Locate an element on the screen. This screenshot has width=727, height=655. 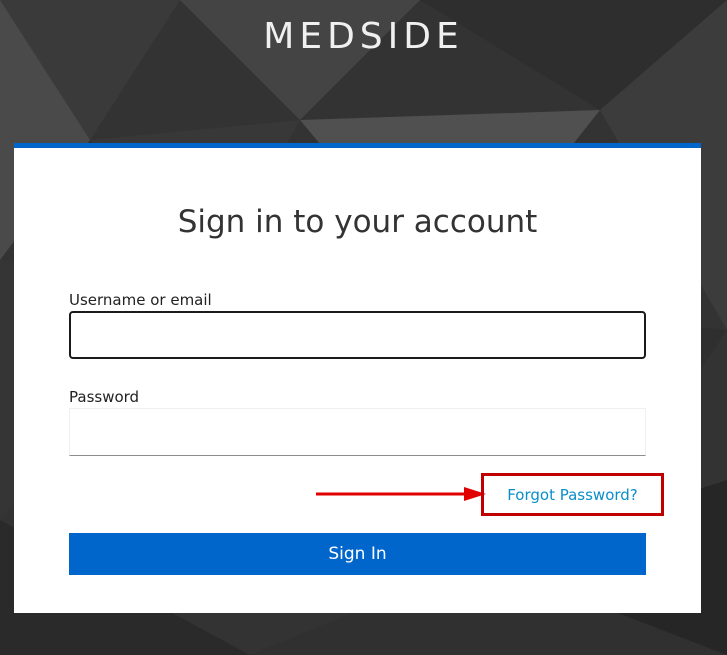
password-input is located at coordinates (357, 432).